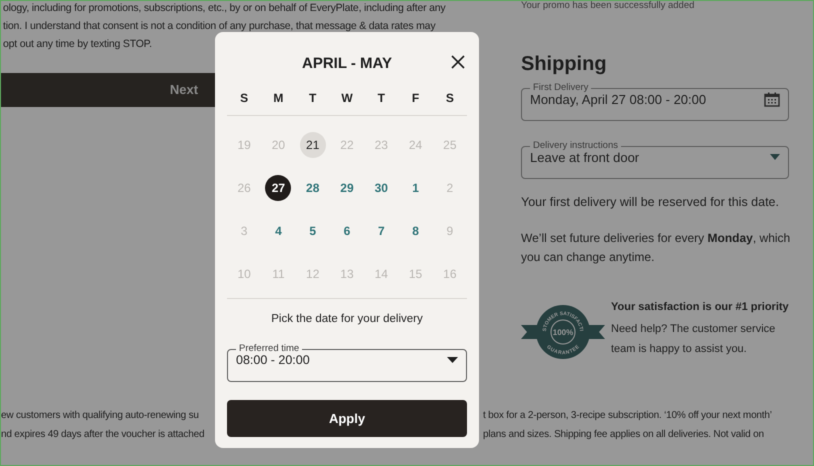  What do you see at coordinates (564, 65) in the screenshot?
I see `section-heading: Shipping` at bounding box center [564, 65].